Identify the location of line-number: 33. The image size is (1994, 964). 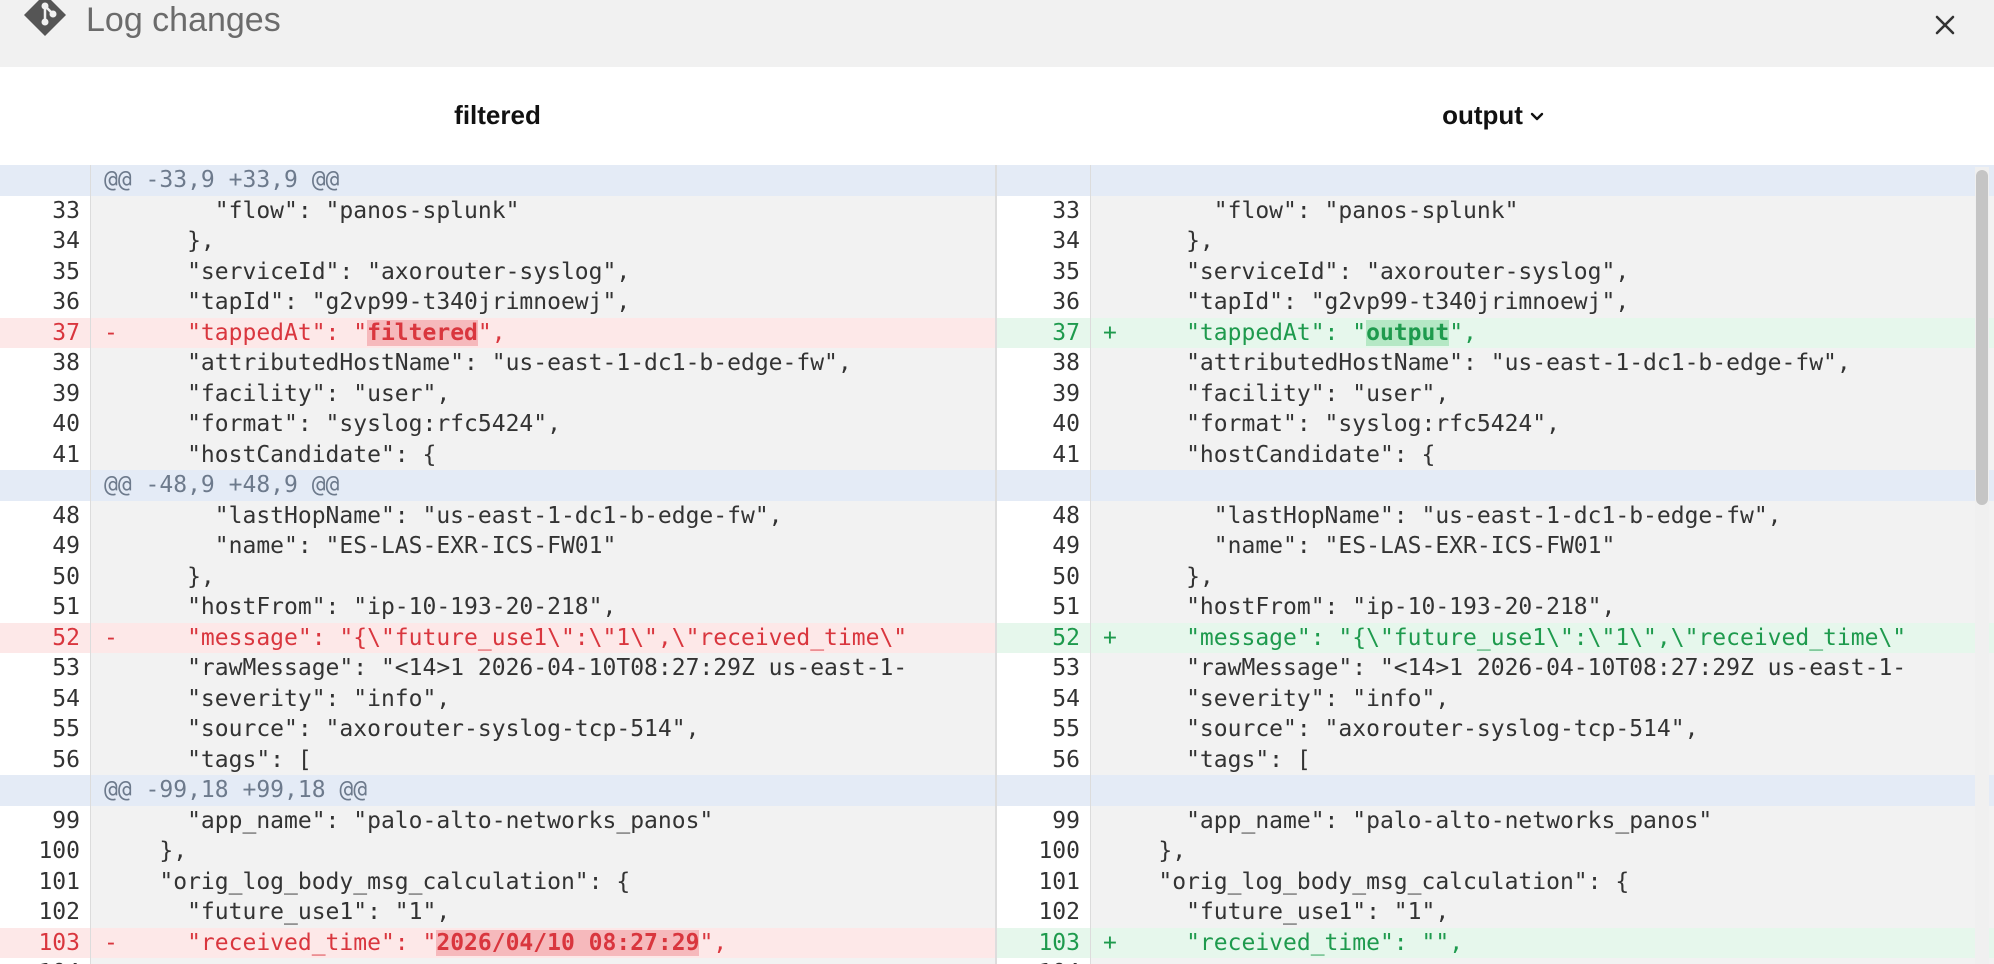
(45, 210).